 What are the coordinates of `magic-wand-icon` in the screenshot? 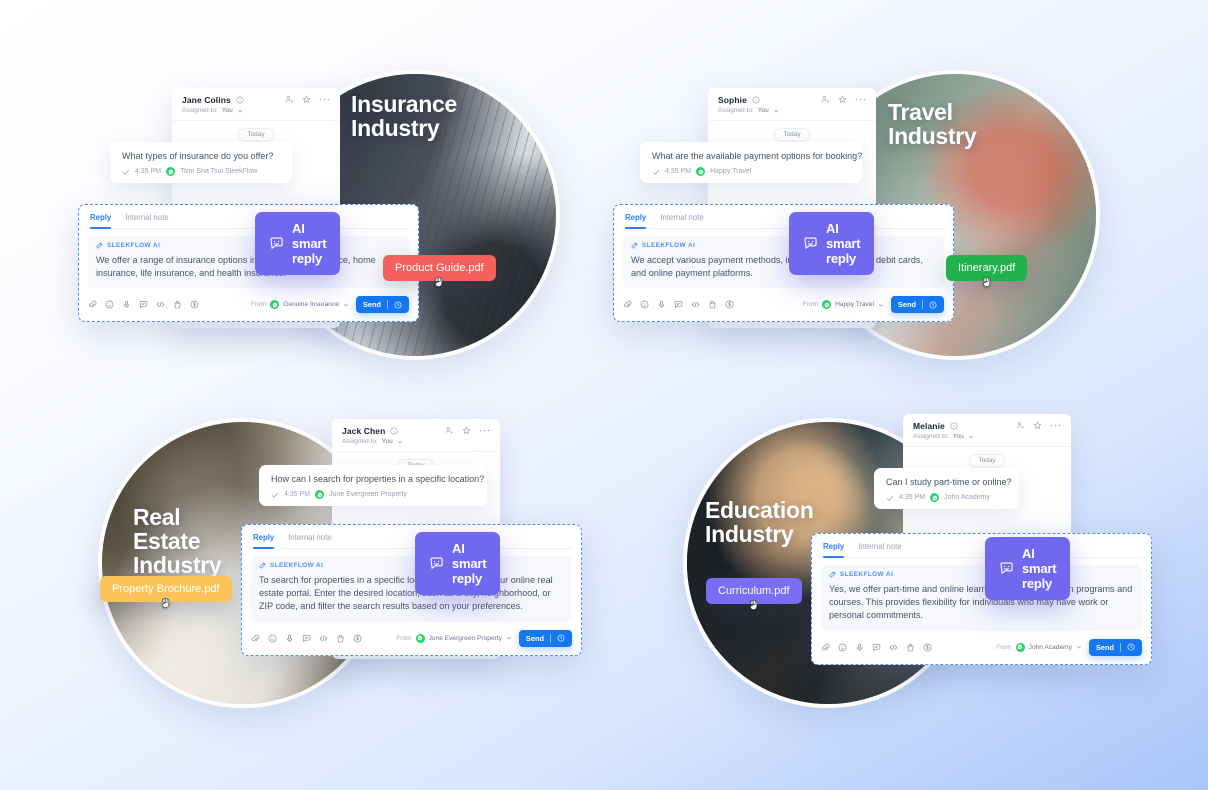 It's located at (832, 574).